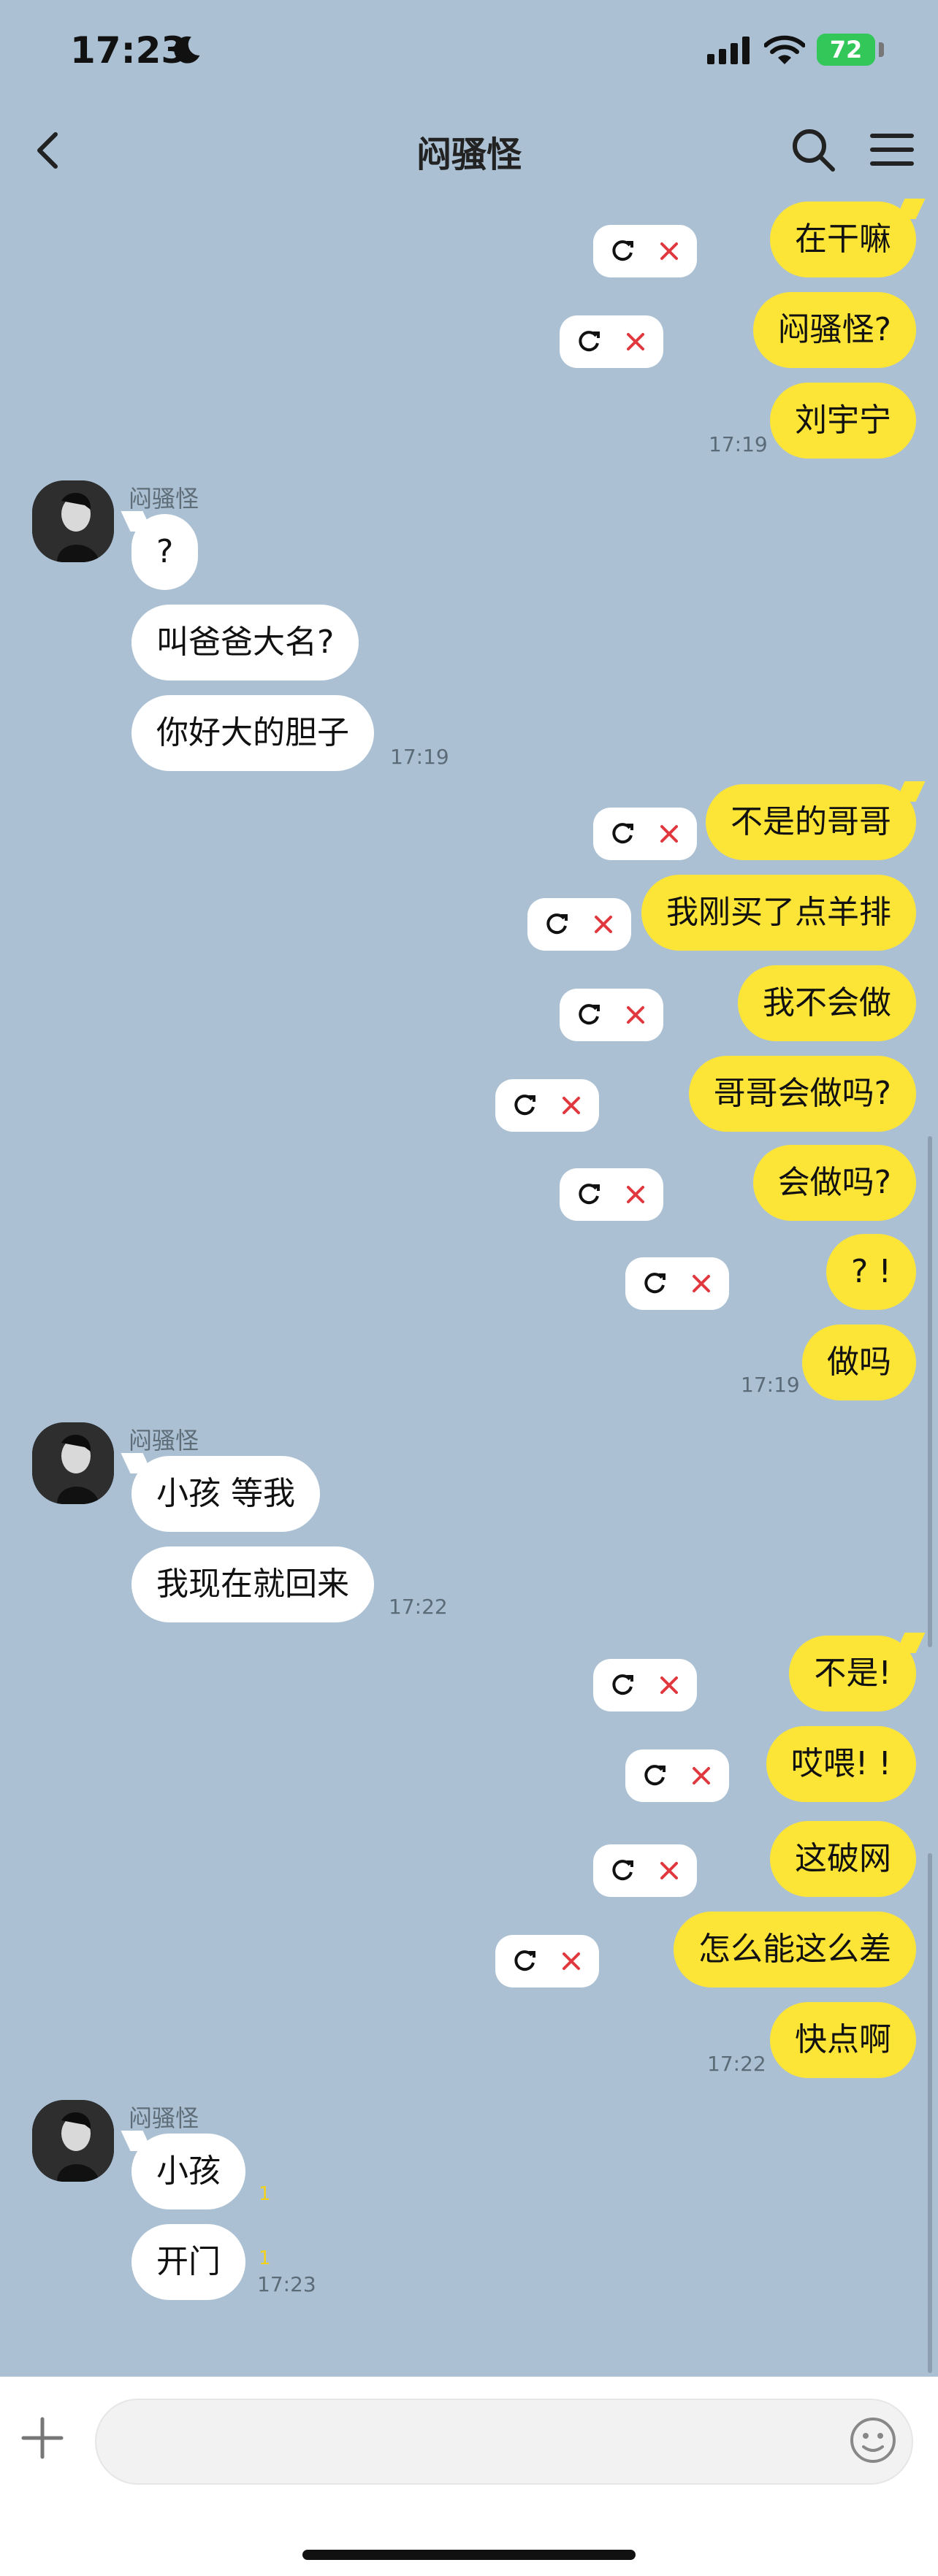 This screenshot has height=2576, width=938. I want to click on received-message: 小孩 等我, so click(225, 1494).